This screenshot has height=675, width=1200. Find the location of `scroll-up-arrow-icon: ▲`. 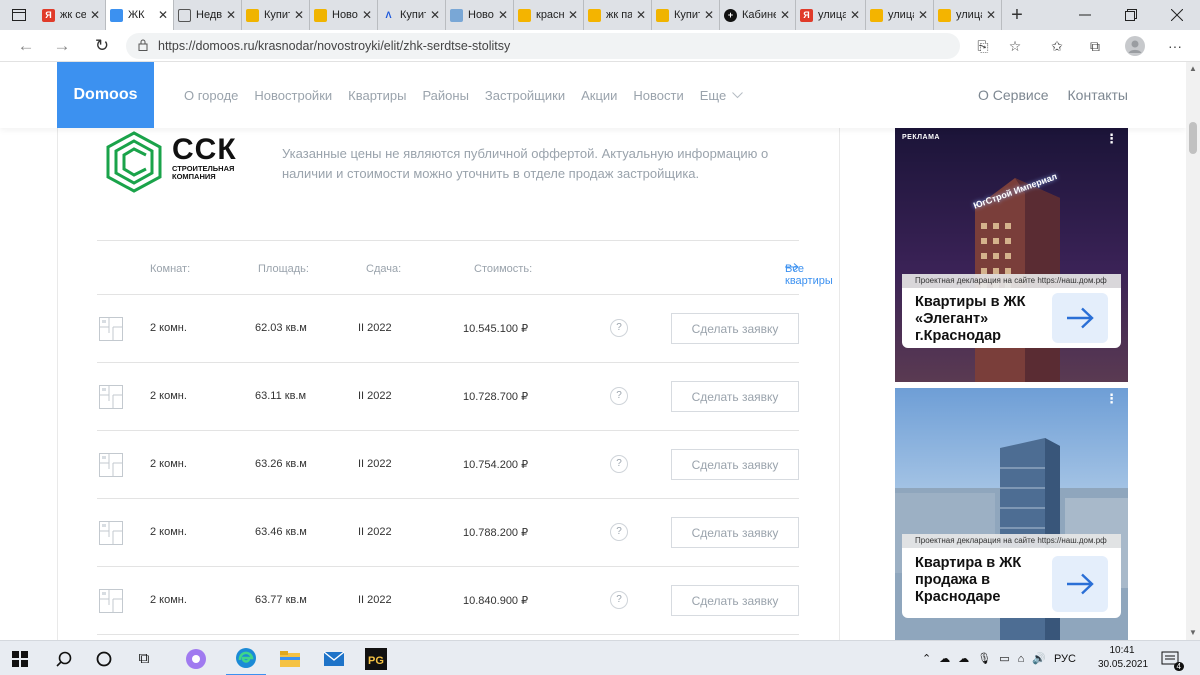

scroll-up-arrow-icon: ▲ is located at coordinates (1193, 69).